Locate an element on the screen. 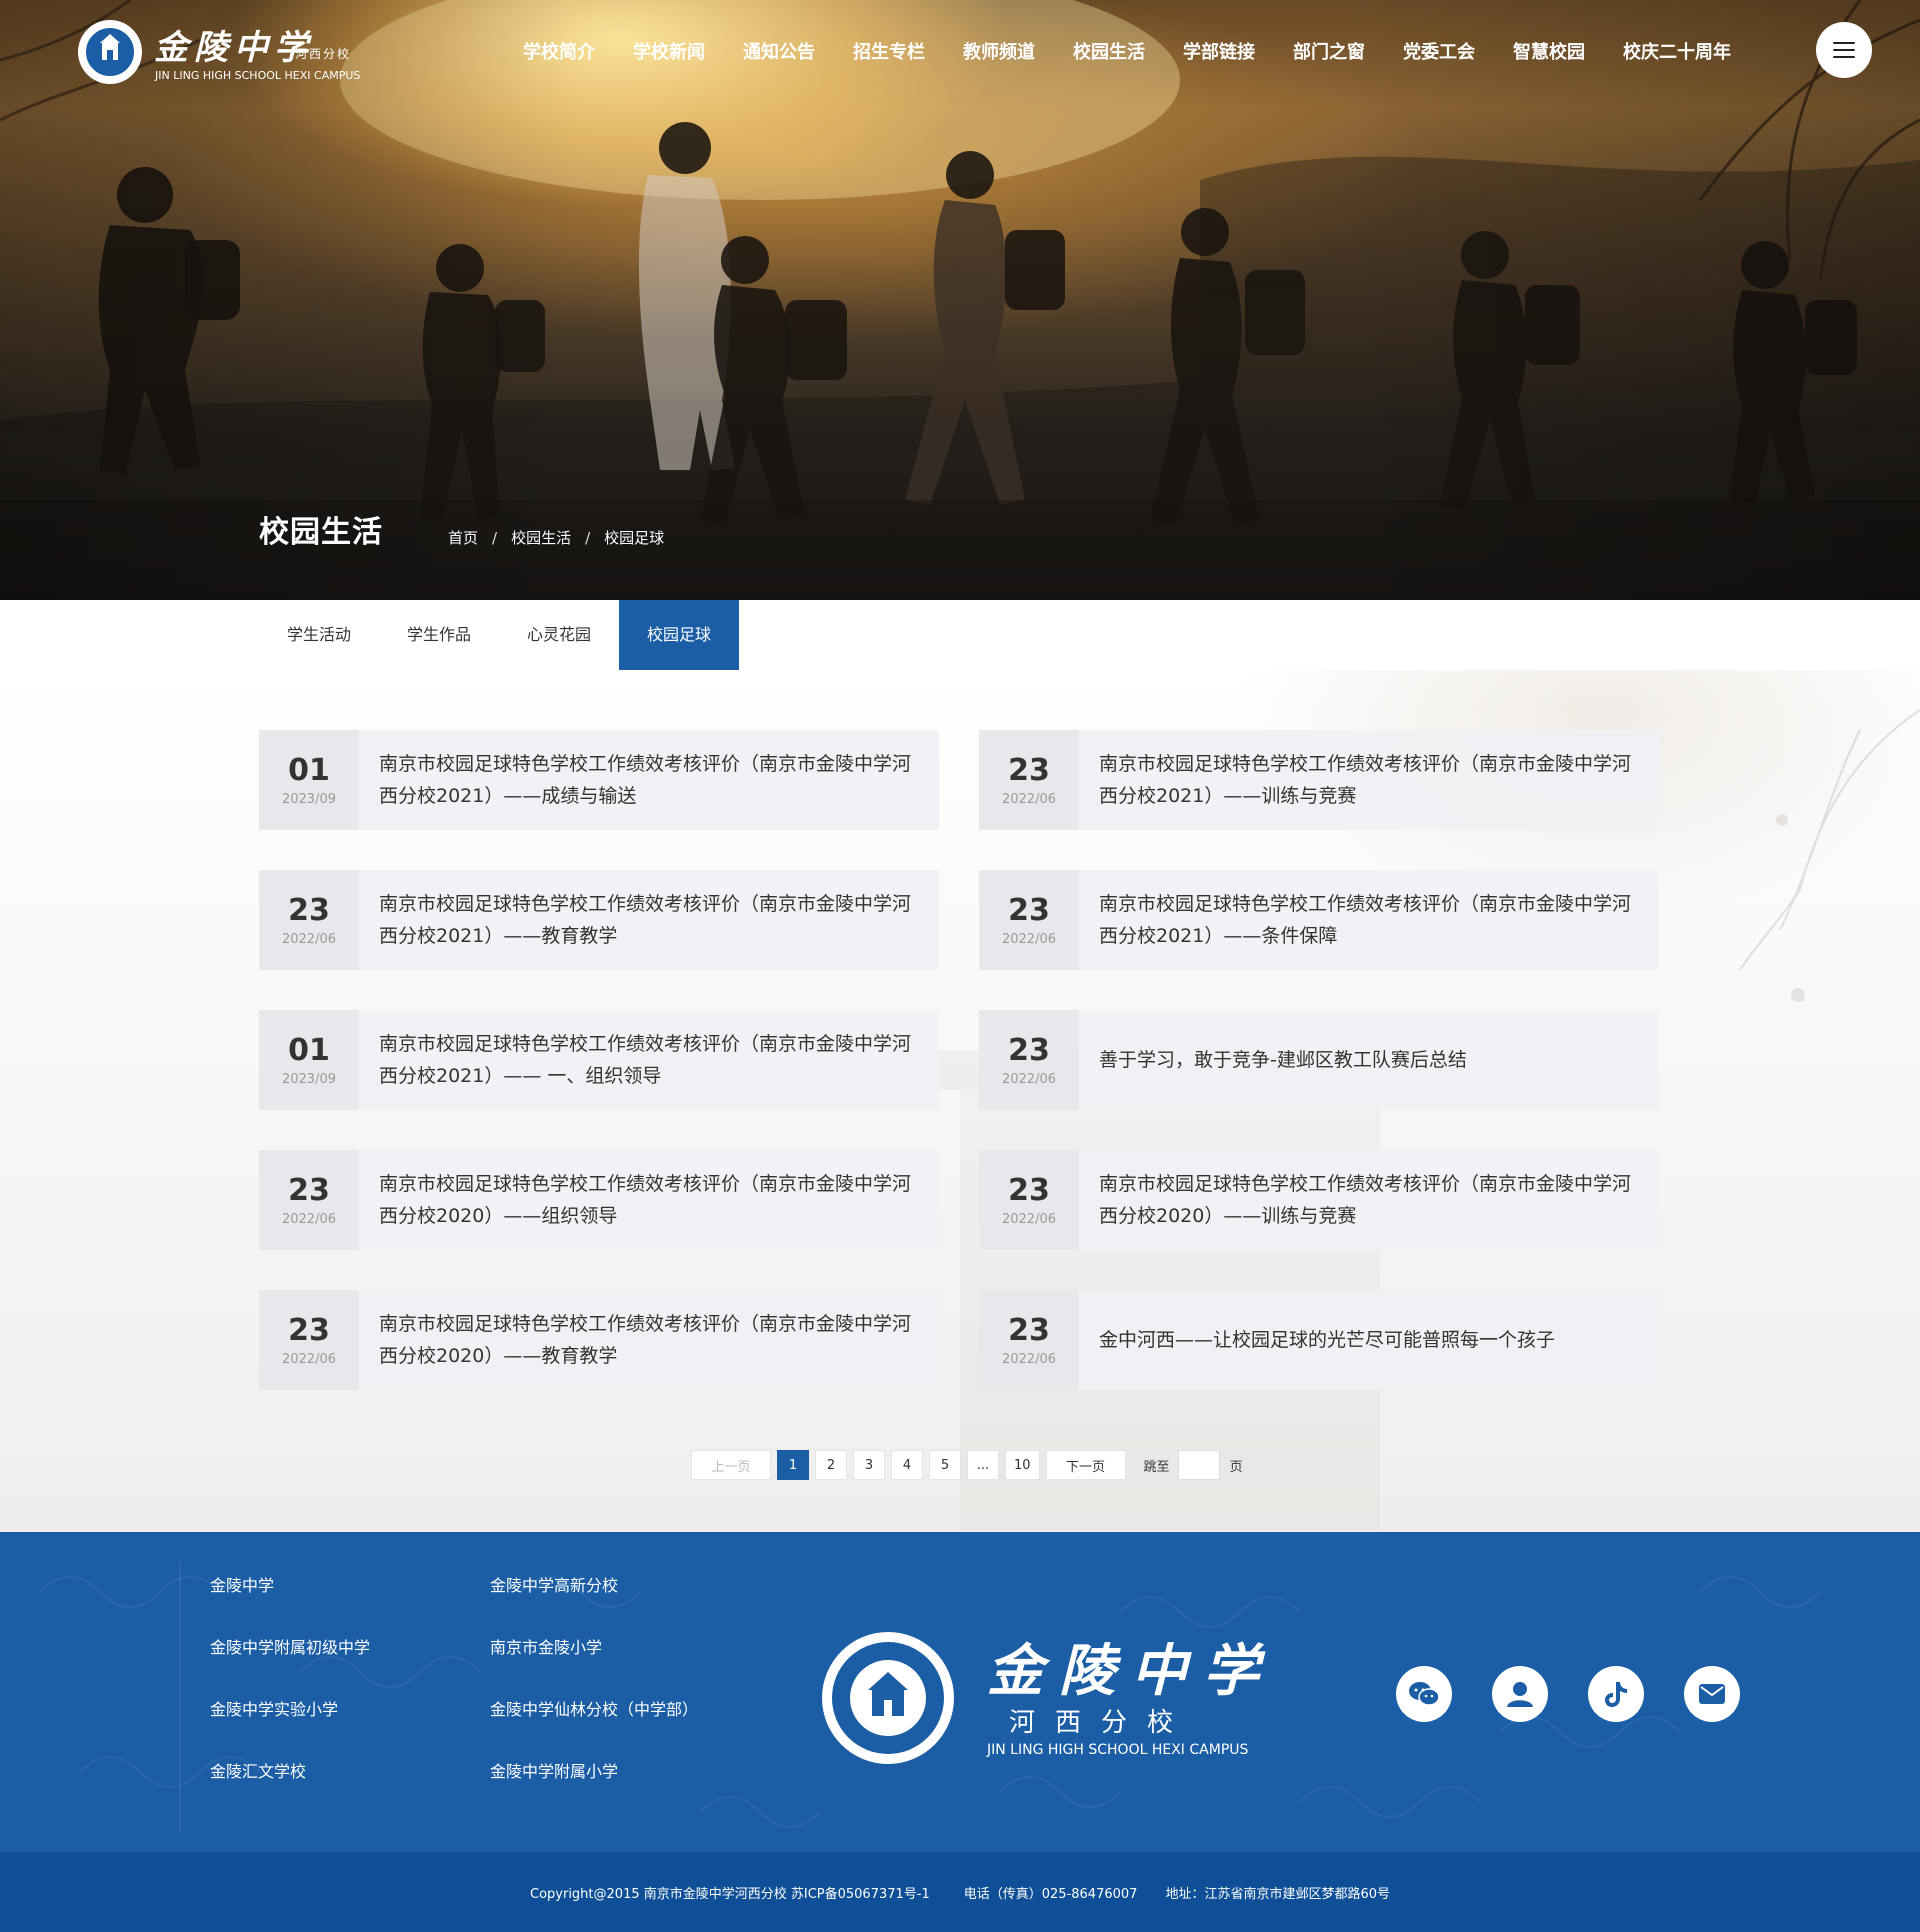 This screenshot has height=1932, width=1920. tab-student-activities: 学生活动 is located at coordinates (319, 635).